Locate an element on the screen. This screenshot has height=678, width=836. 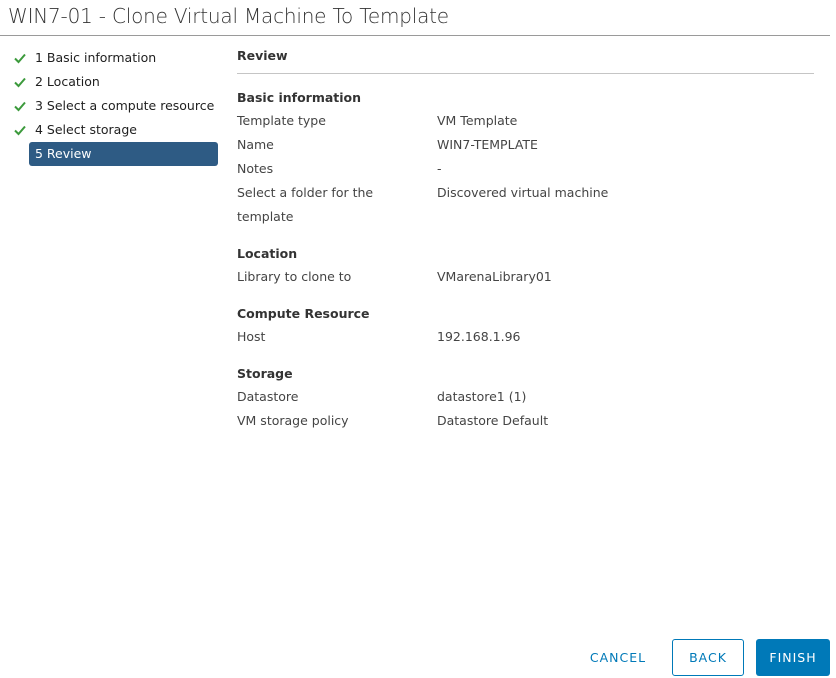
step-label: 5 Review is located at coordinates (63, 153).